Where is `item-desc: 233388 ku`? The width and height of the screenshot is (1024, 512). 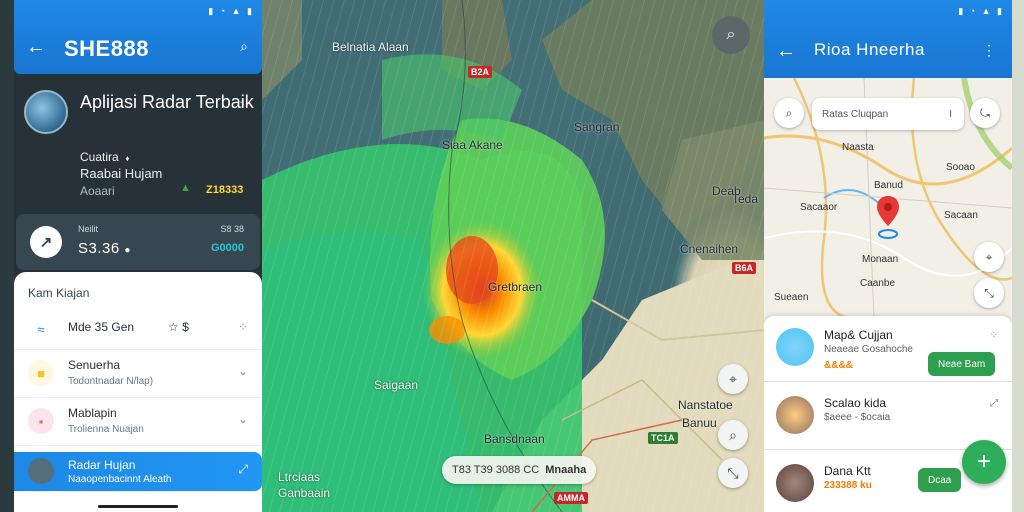 item-desc: 233388 ku is located at coordinates (848, 485).